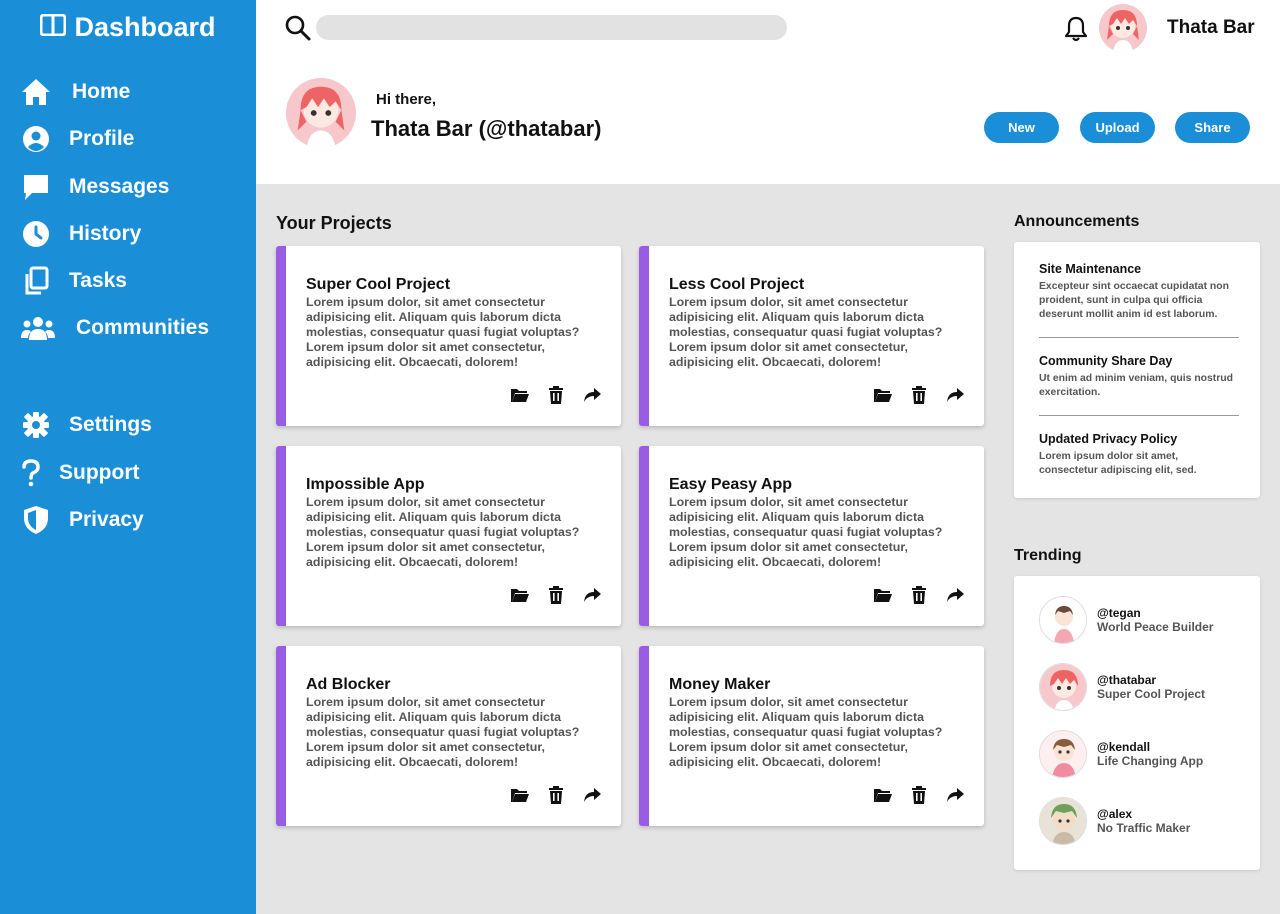  Describe the element at coordinates (1117, 127) in the screenshot. I see `upload-button: Upload` at that location.